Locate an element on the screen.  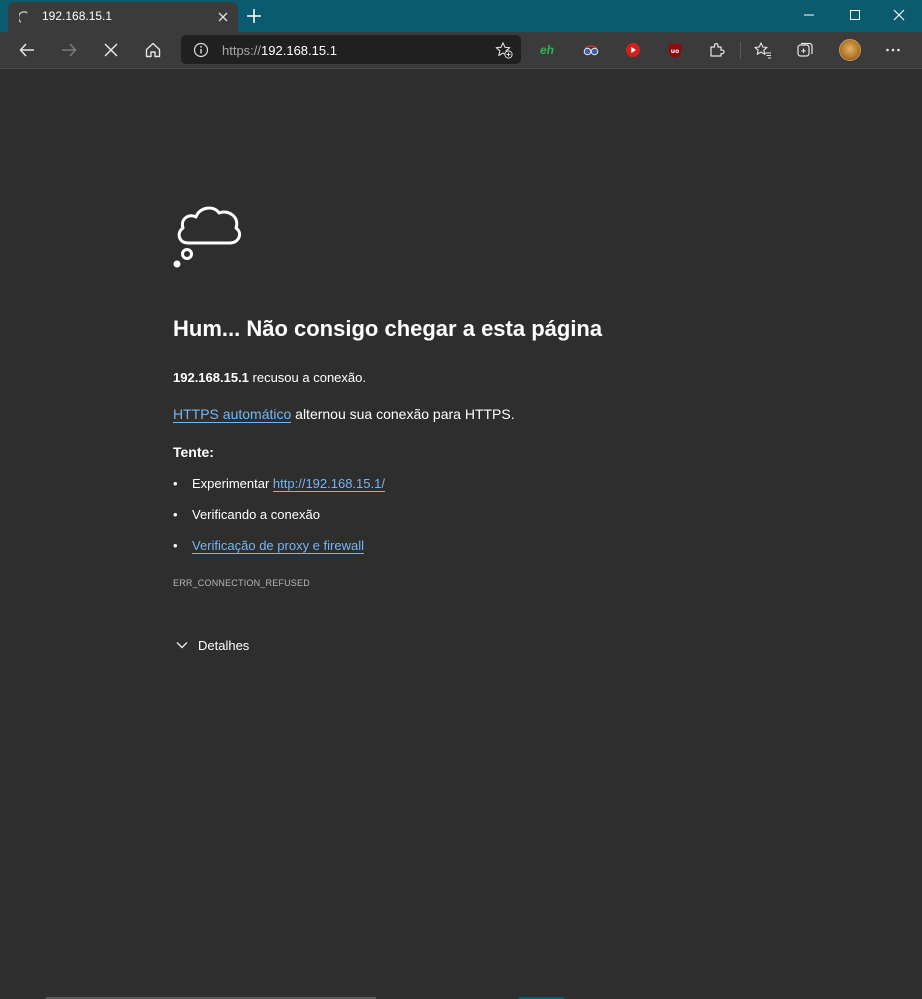
address-bar: https://192.168.15.1 is located at coordinates (351, 49).